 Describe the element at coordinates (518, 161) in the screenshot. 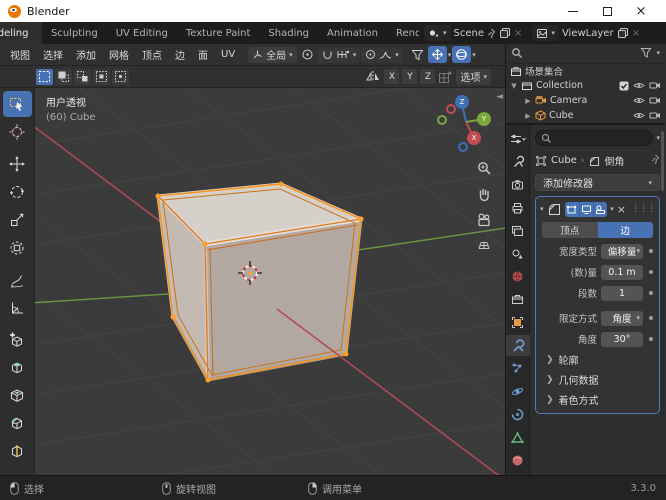

I see `tab-tool-properties` at that location.